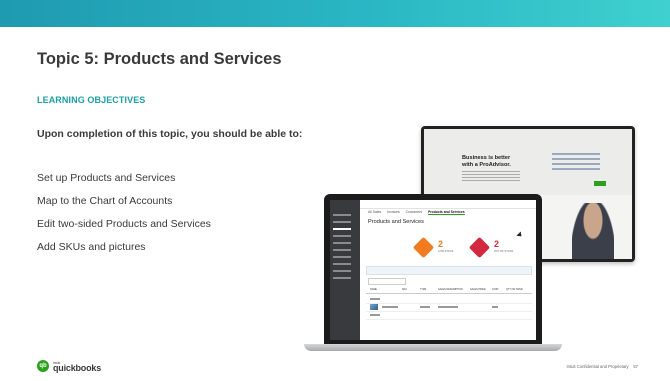 Image resolution: width=670 pixels, height=381 pixels. What do you see at coordinates (91, 247) in the screenshot?
I see `objective-item: Add SKUs and pictures` at bounding box center [91, 247].